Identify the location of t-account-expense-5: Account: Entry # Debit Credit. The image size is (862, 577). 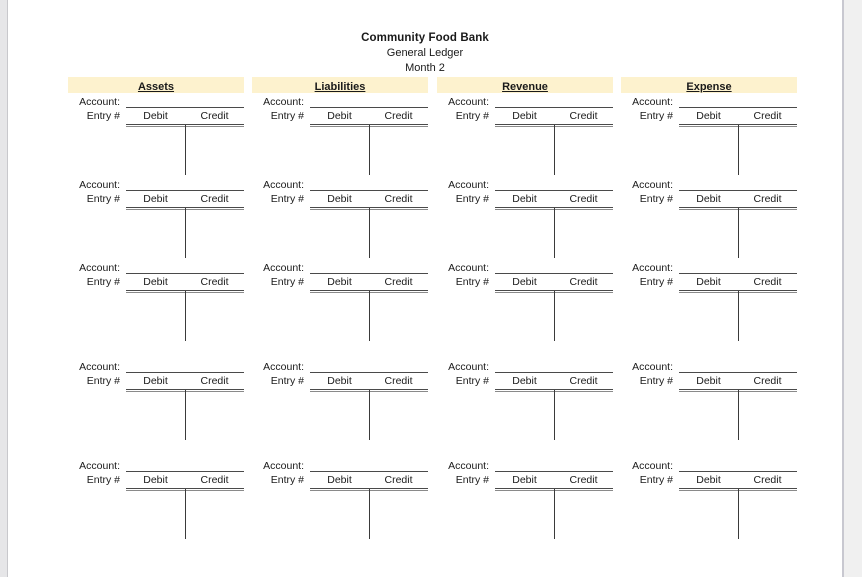
(709, 499).